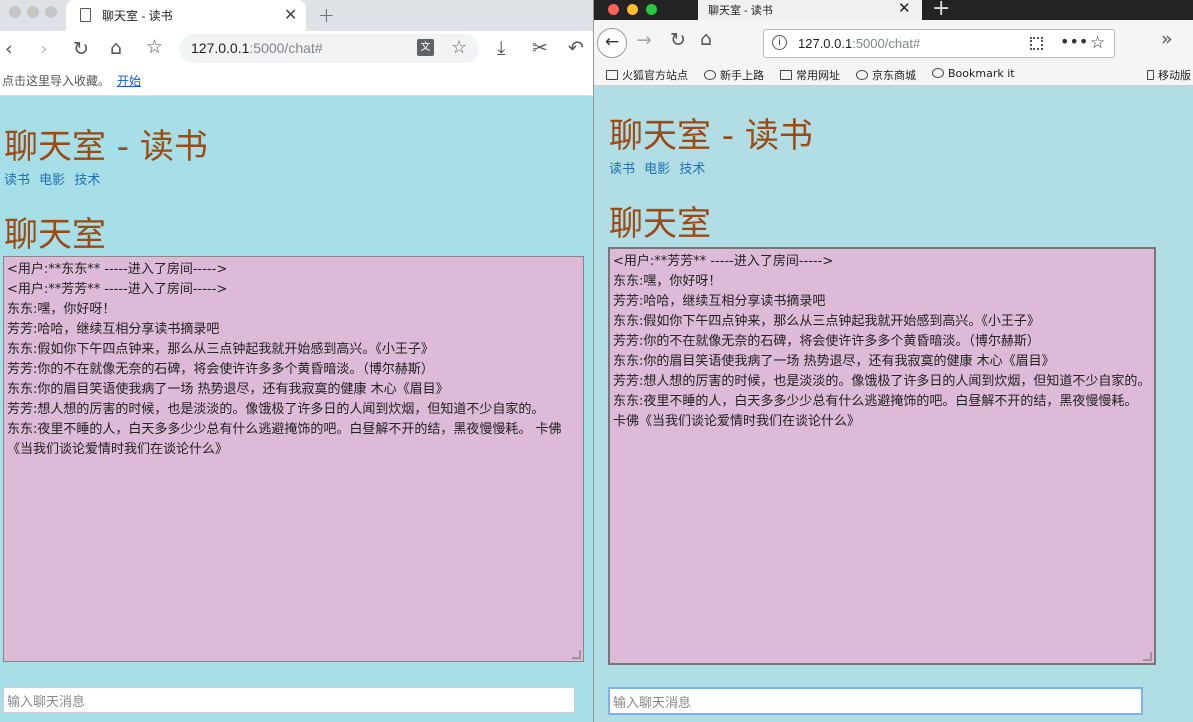 The height and width of the screenshot is (722, 1193). I want to click on chat-message: <用户:**东东** -----进入了房间----->, so click(117, 269).